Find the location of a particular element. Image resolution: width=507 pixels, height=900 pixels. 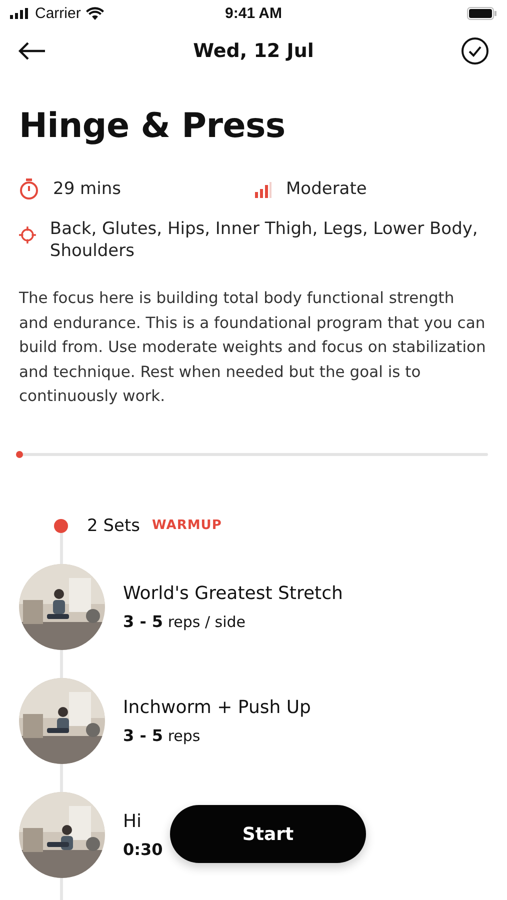

exercise-detail: 3 - 5 reps / side is located at coordinates (184, 621).